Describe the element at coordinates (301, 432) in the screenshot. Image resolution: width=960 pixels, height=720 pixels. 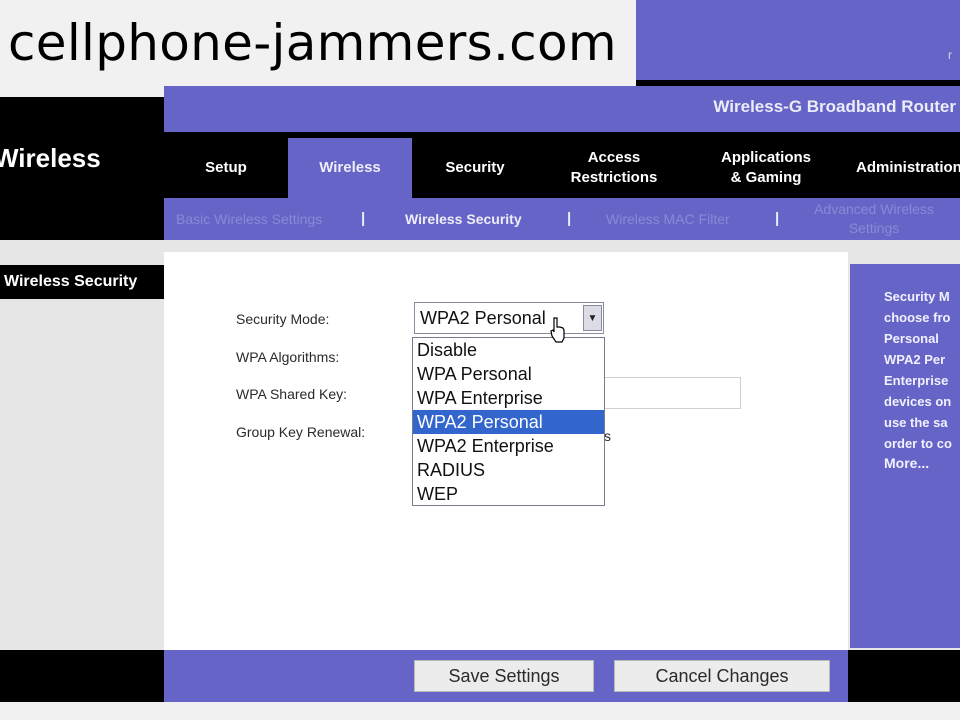
I see `group-key-renewal-label: Group Key Renewal:` at that location.